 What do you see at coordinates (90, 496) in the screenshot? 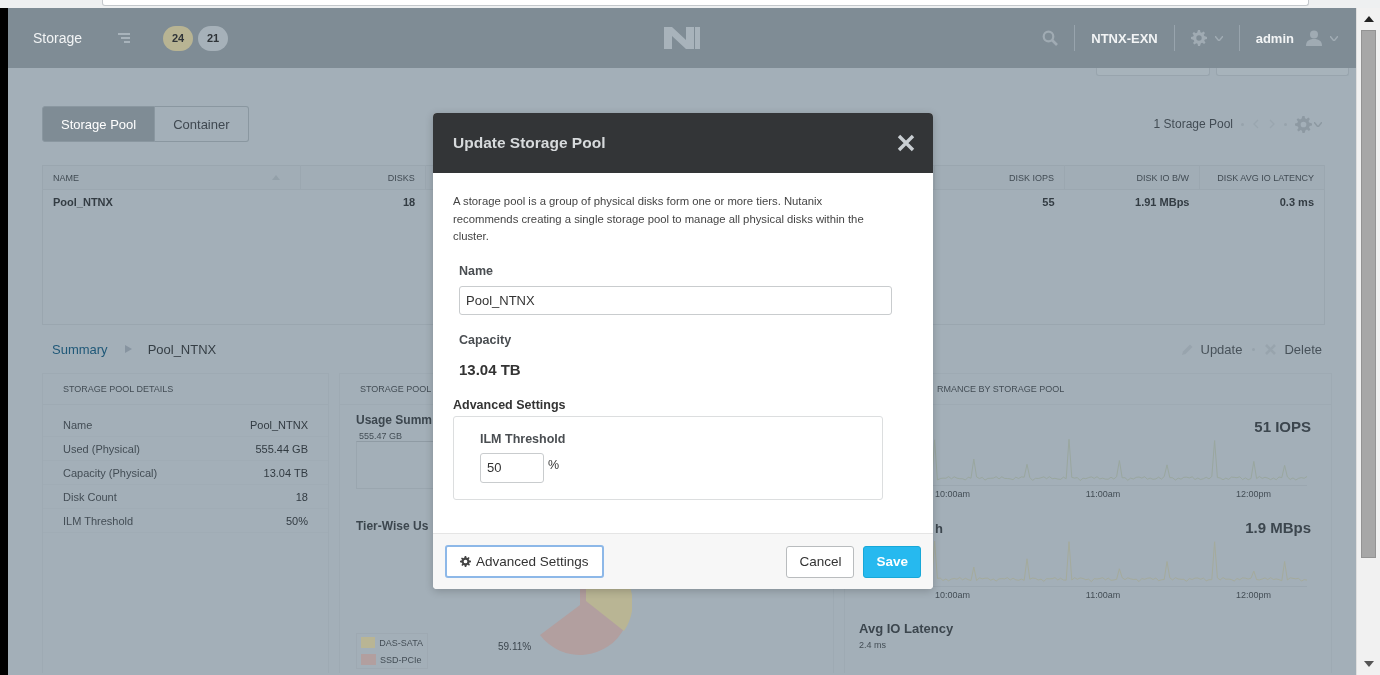
I see `detail-label: Disk Count` at bounding box center [90, 496].